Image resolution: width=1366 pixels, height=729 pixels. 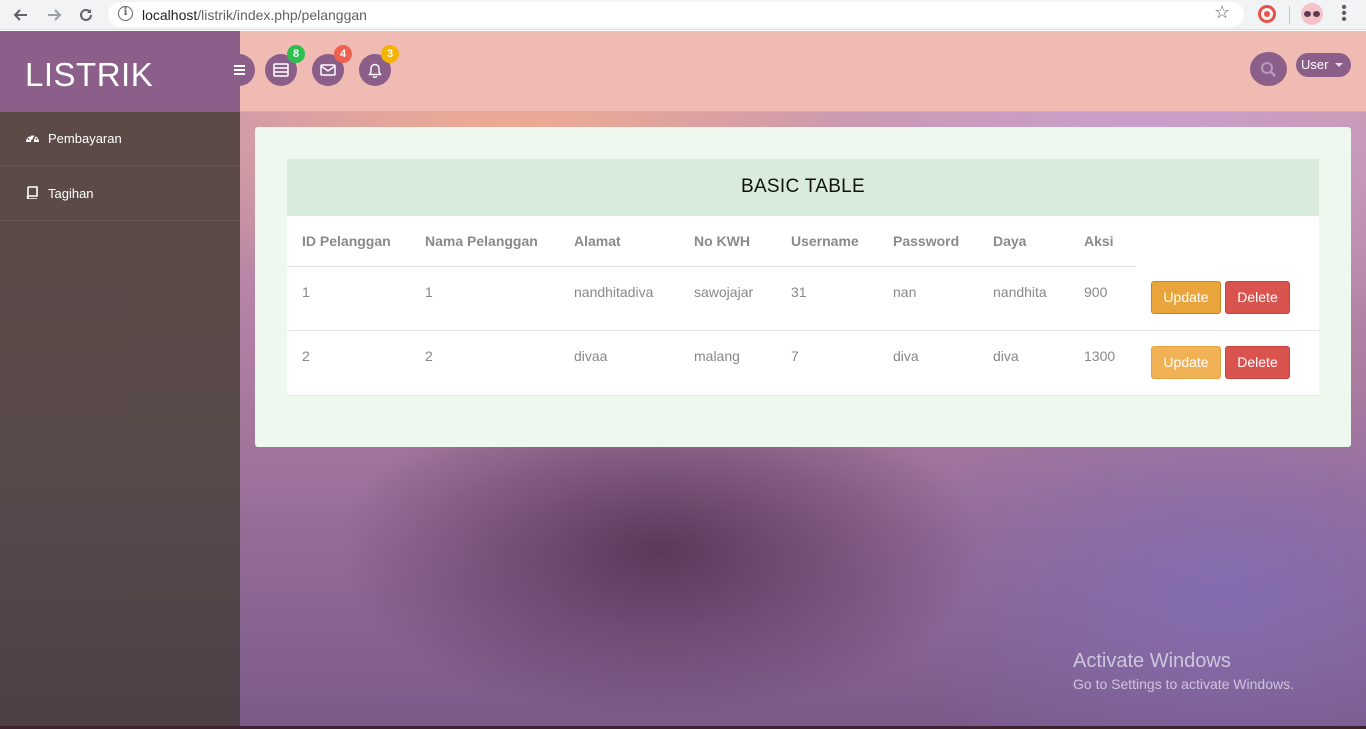 I want to click on row-divider, so click(x=803, y=330).